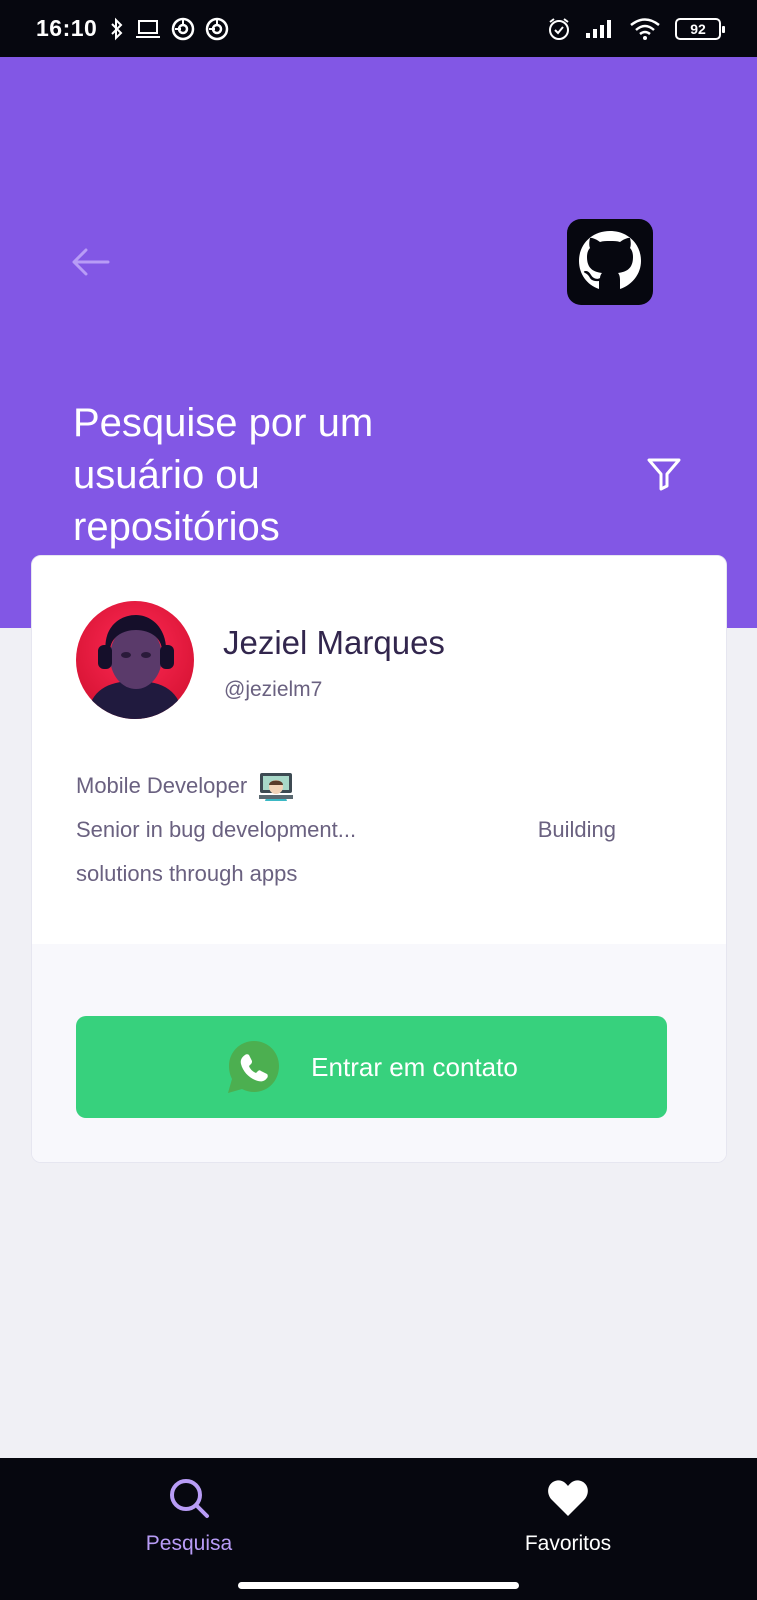 The image size is (757, 1600). Describe the element at coordinates (254, 1067) in the screenshot. I see `whatsapp-icon` at that location.